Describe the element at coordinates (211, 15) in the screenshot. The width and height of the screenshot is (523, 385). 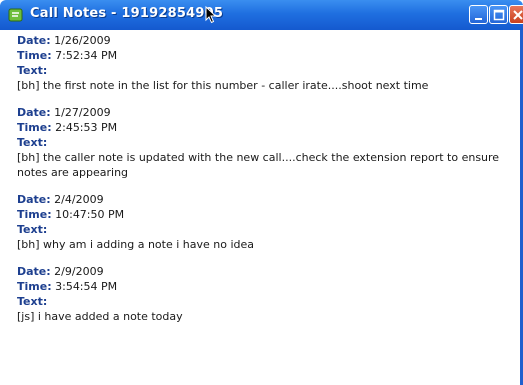
I see `mouse-pointer-icon` at that location.